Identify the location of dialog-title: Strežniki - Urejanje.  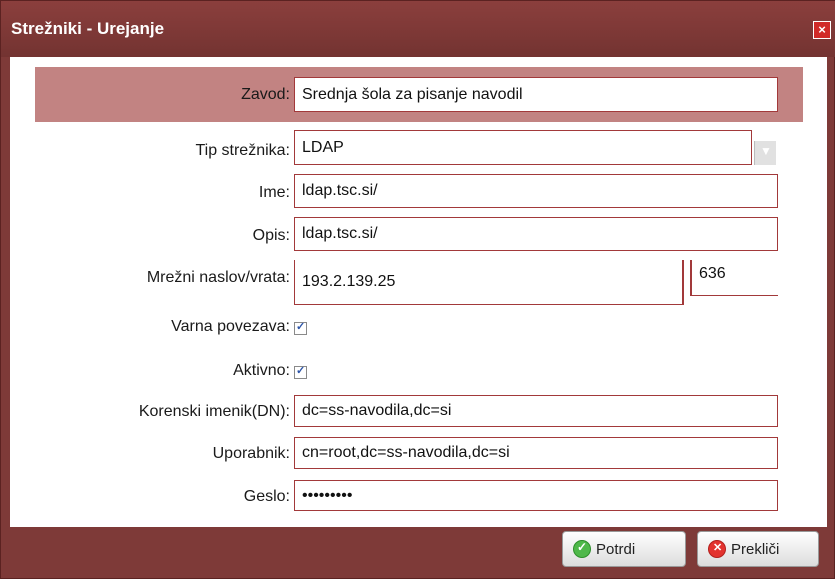
(88, 28).